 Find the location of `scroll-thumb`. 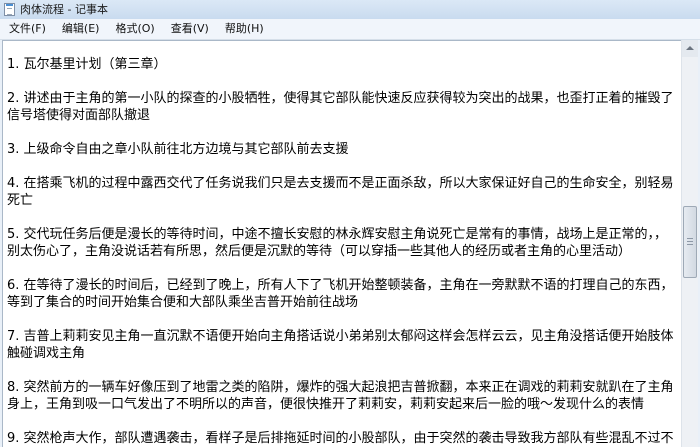

scroll-thumb is located at coordinates (690, 242).